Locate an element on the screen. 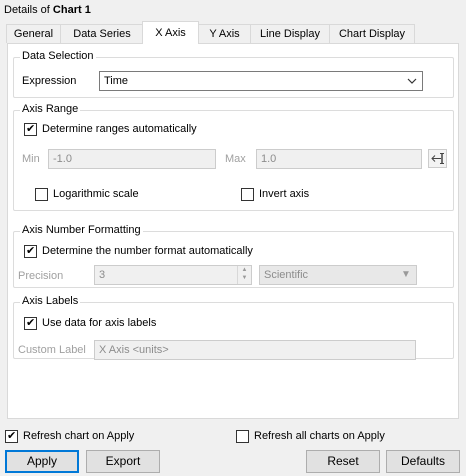  group-title: Data Selection is located at coordinates (58, 56).